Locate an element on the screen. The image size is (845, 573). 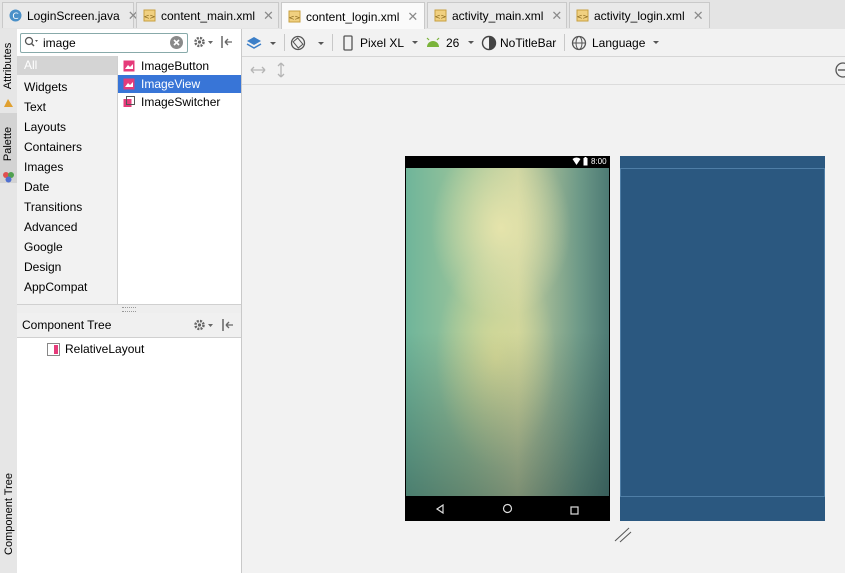
tab-label: content_main.xml is located at coordinates (208, 15).